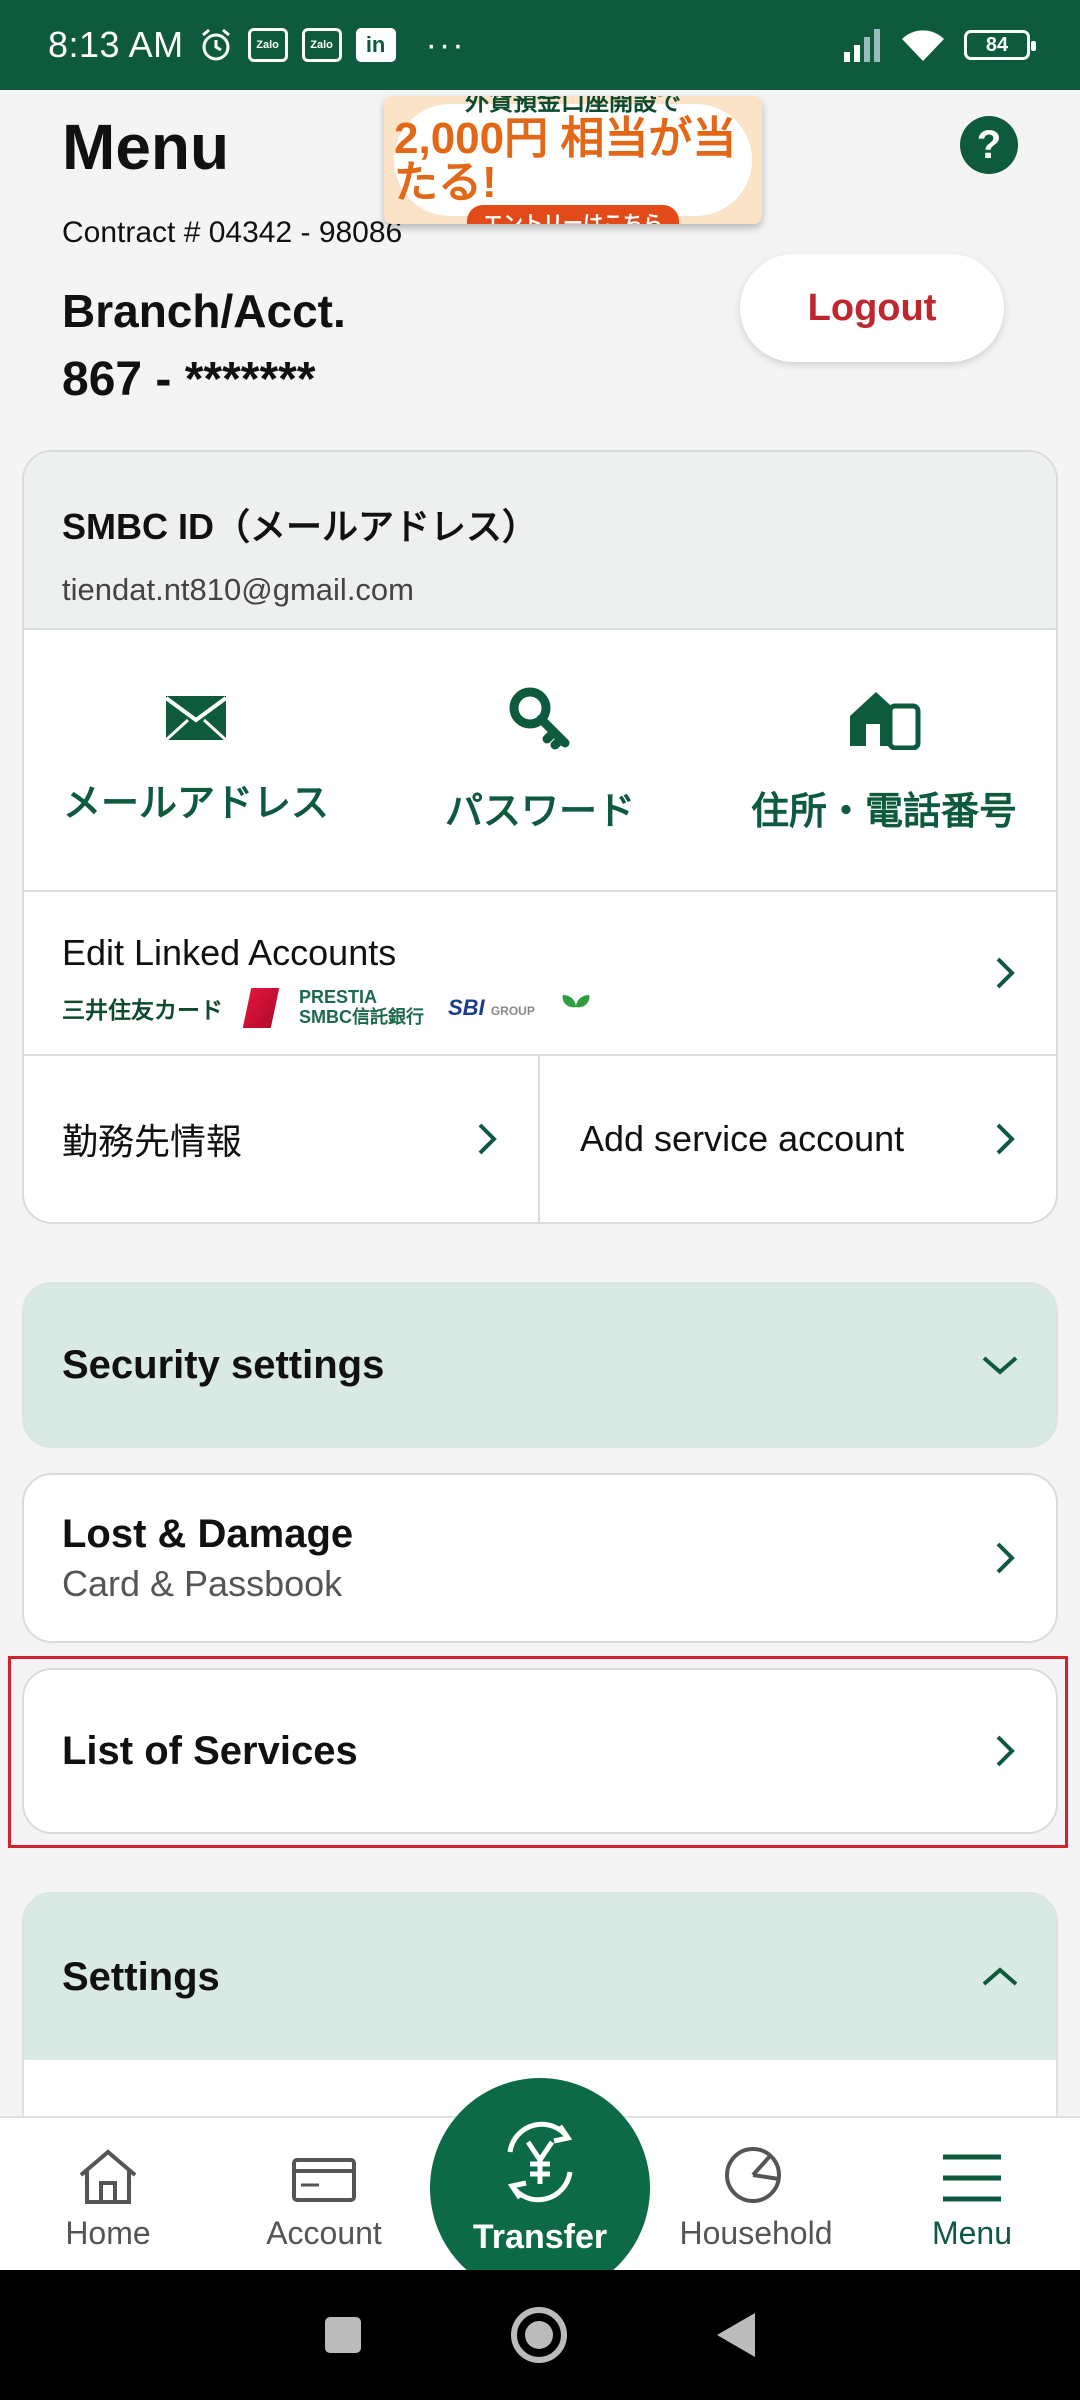  I want to click on account-actions: メールアドレス パスワード 住所・電話番号, so click(540, 761).